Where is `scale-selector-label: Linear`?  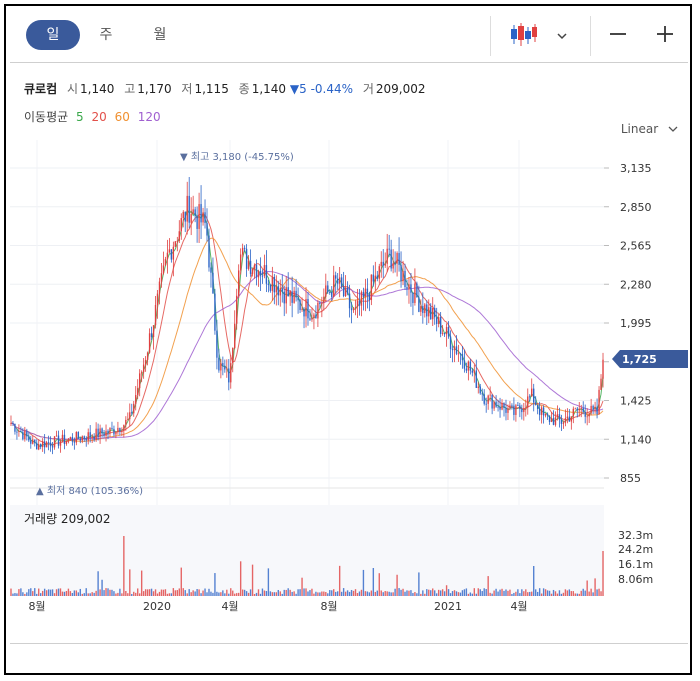
scale-selector-label: Linear is located at coordinates (639, 129).